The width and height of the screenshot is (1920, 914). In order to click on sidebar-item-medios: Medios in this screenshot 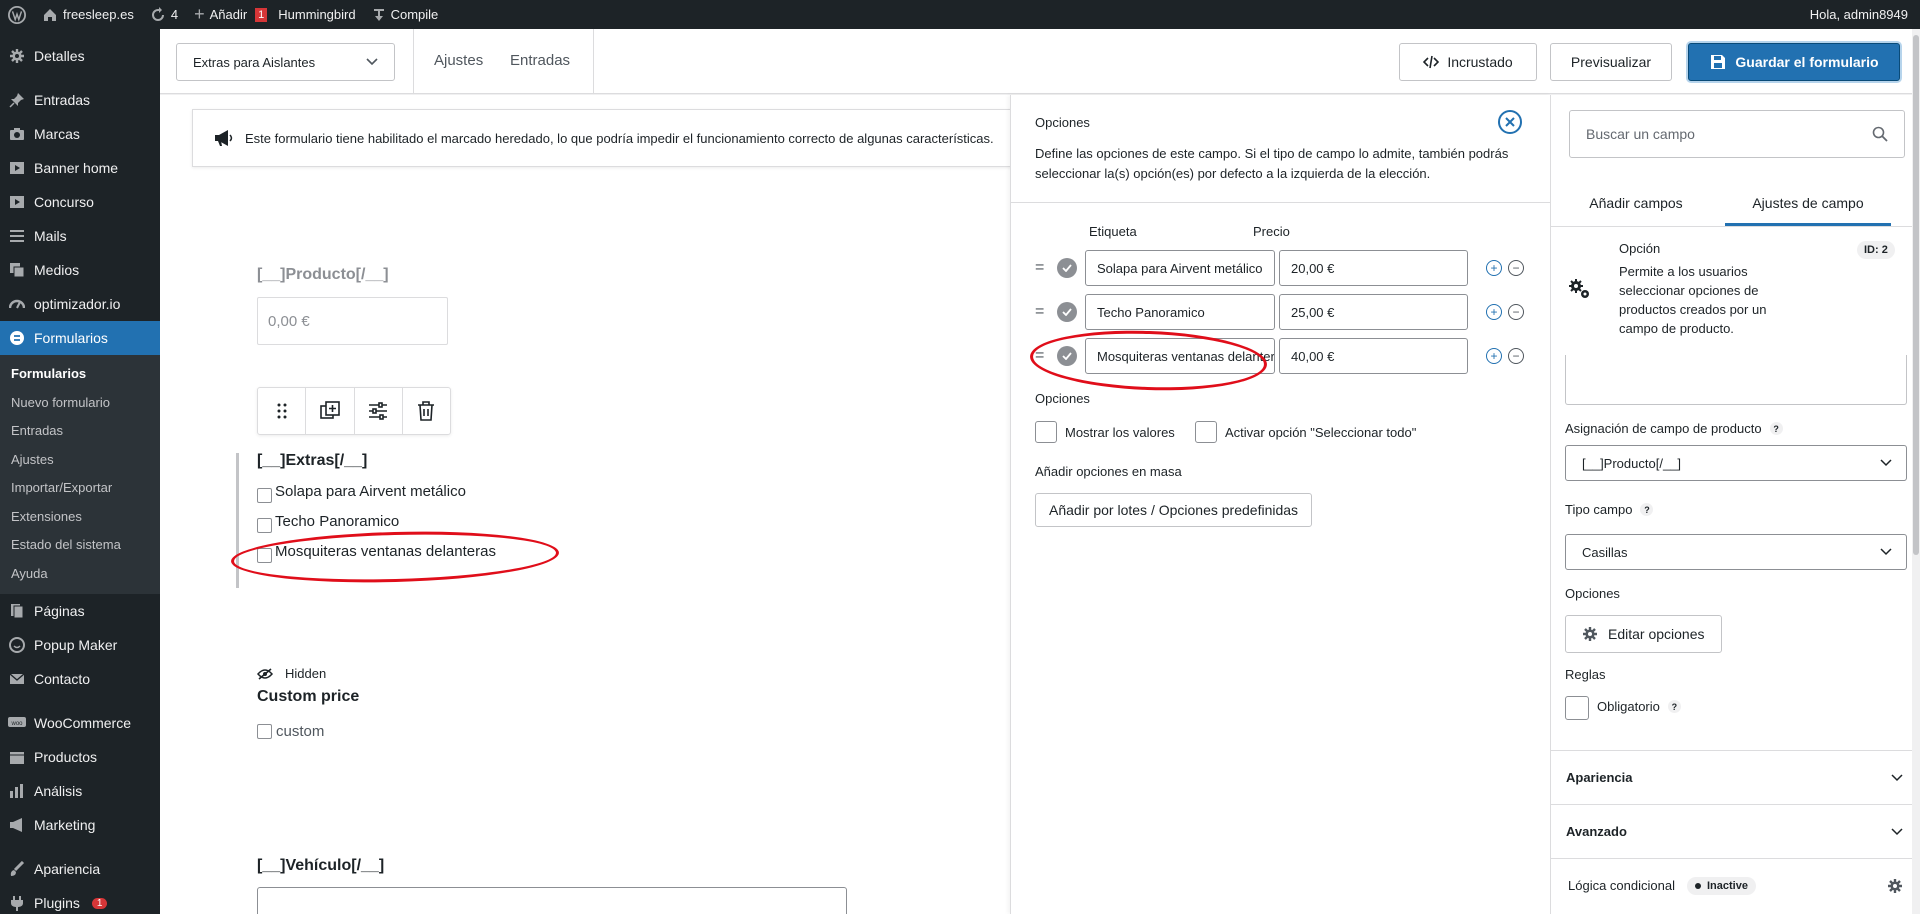, I will do `click(80, 270)`.